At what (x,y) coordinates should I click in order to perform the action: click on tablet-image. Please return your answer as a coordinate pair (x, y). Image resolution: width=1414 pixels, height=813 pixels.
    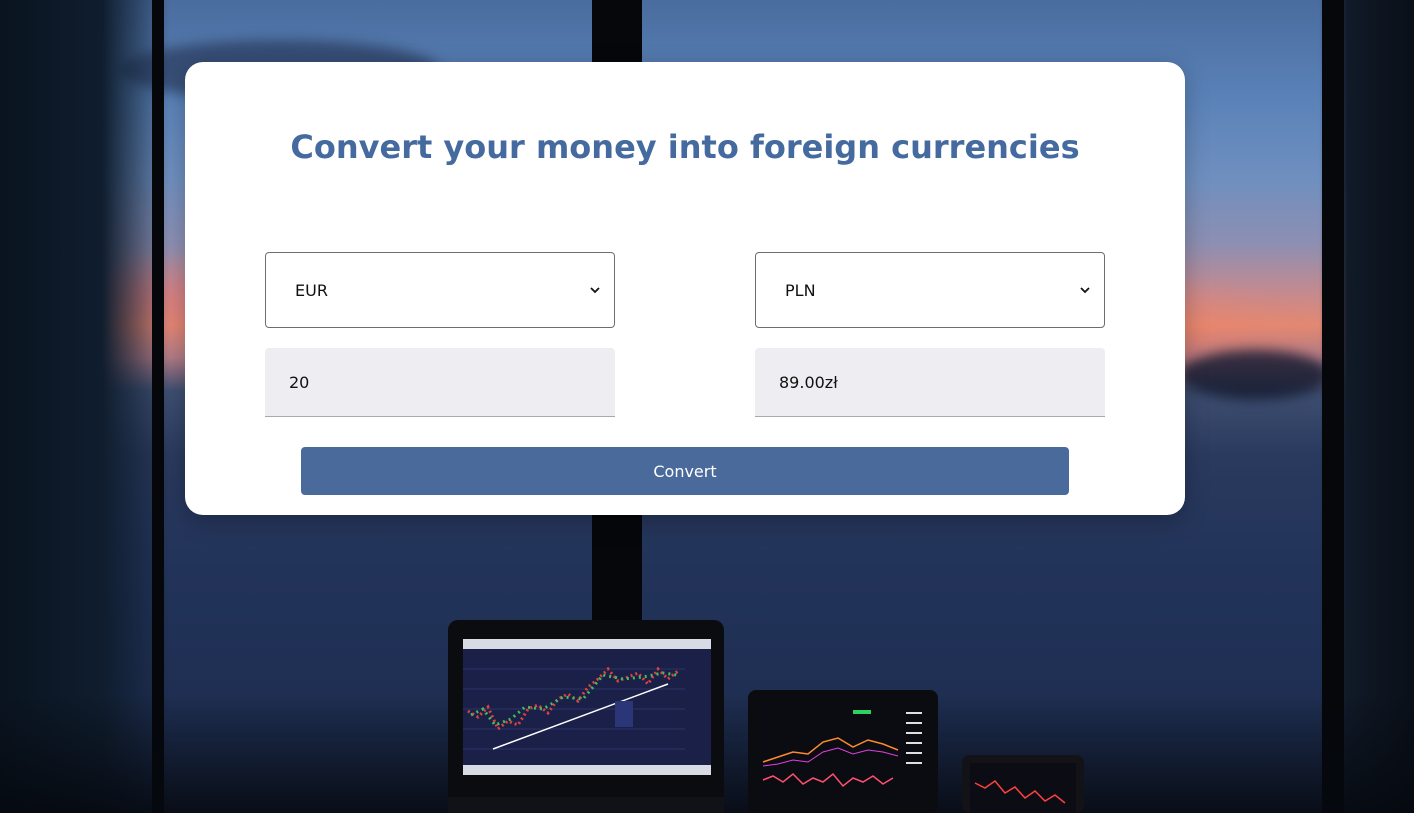
    Looking at the image, I should click on (843, 751).